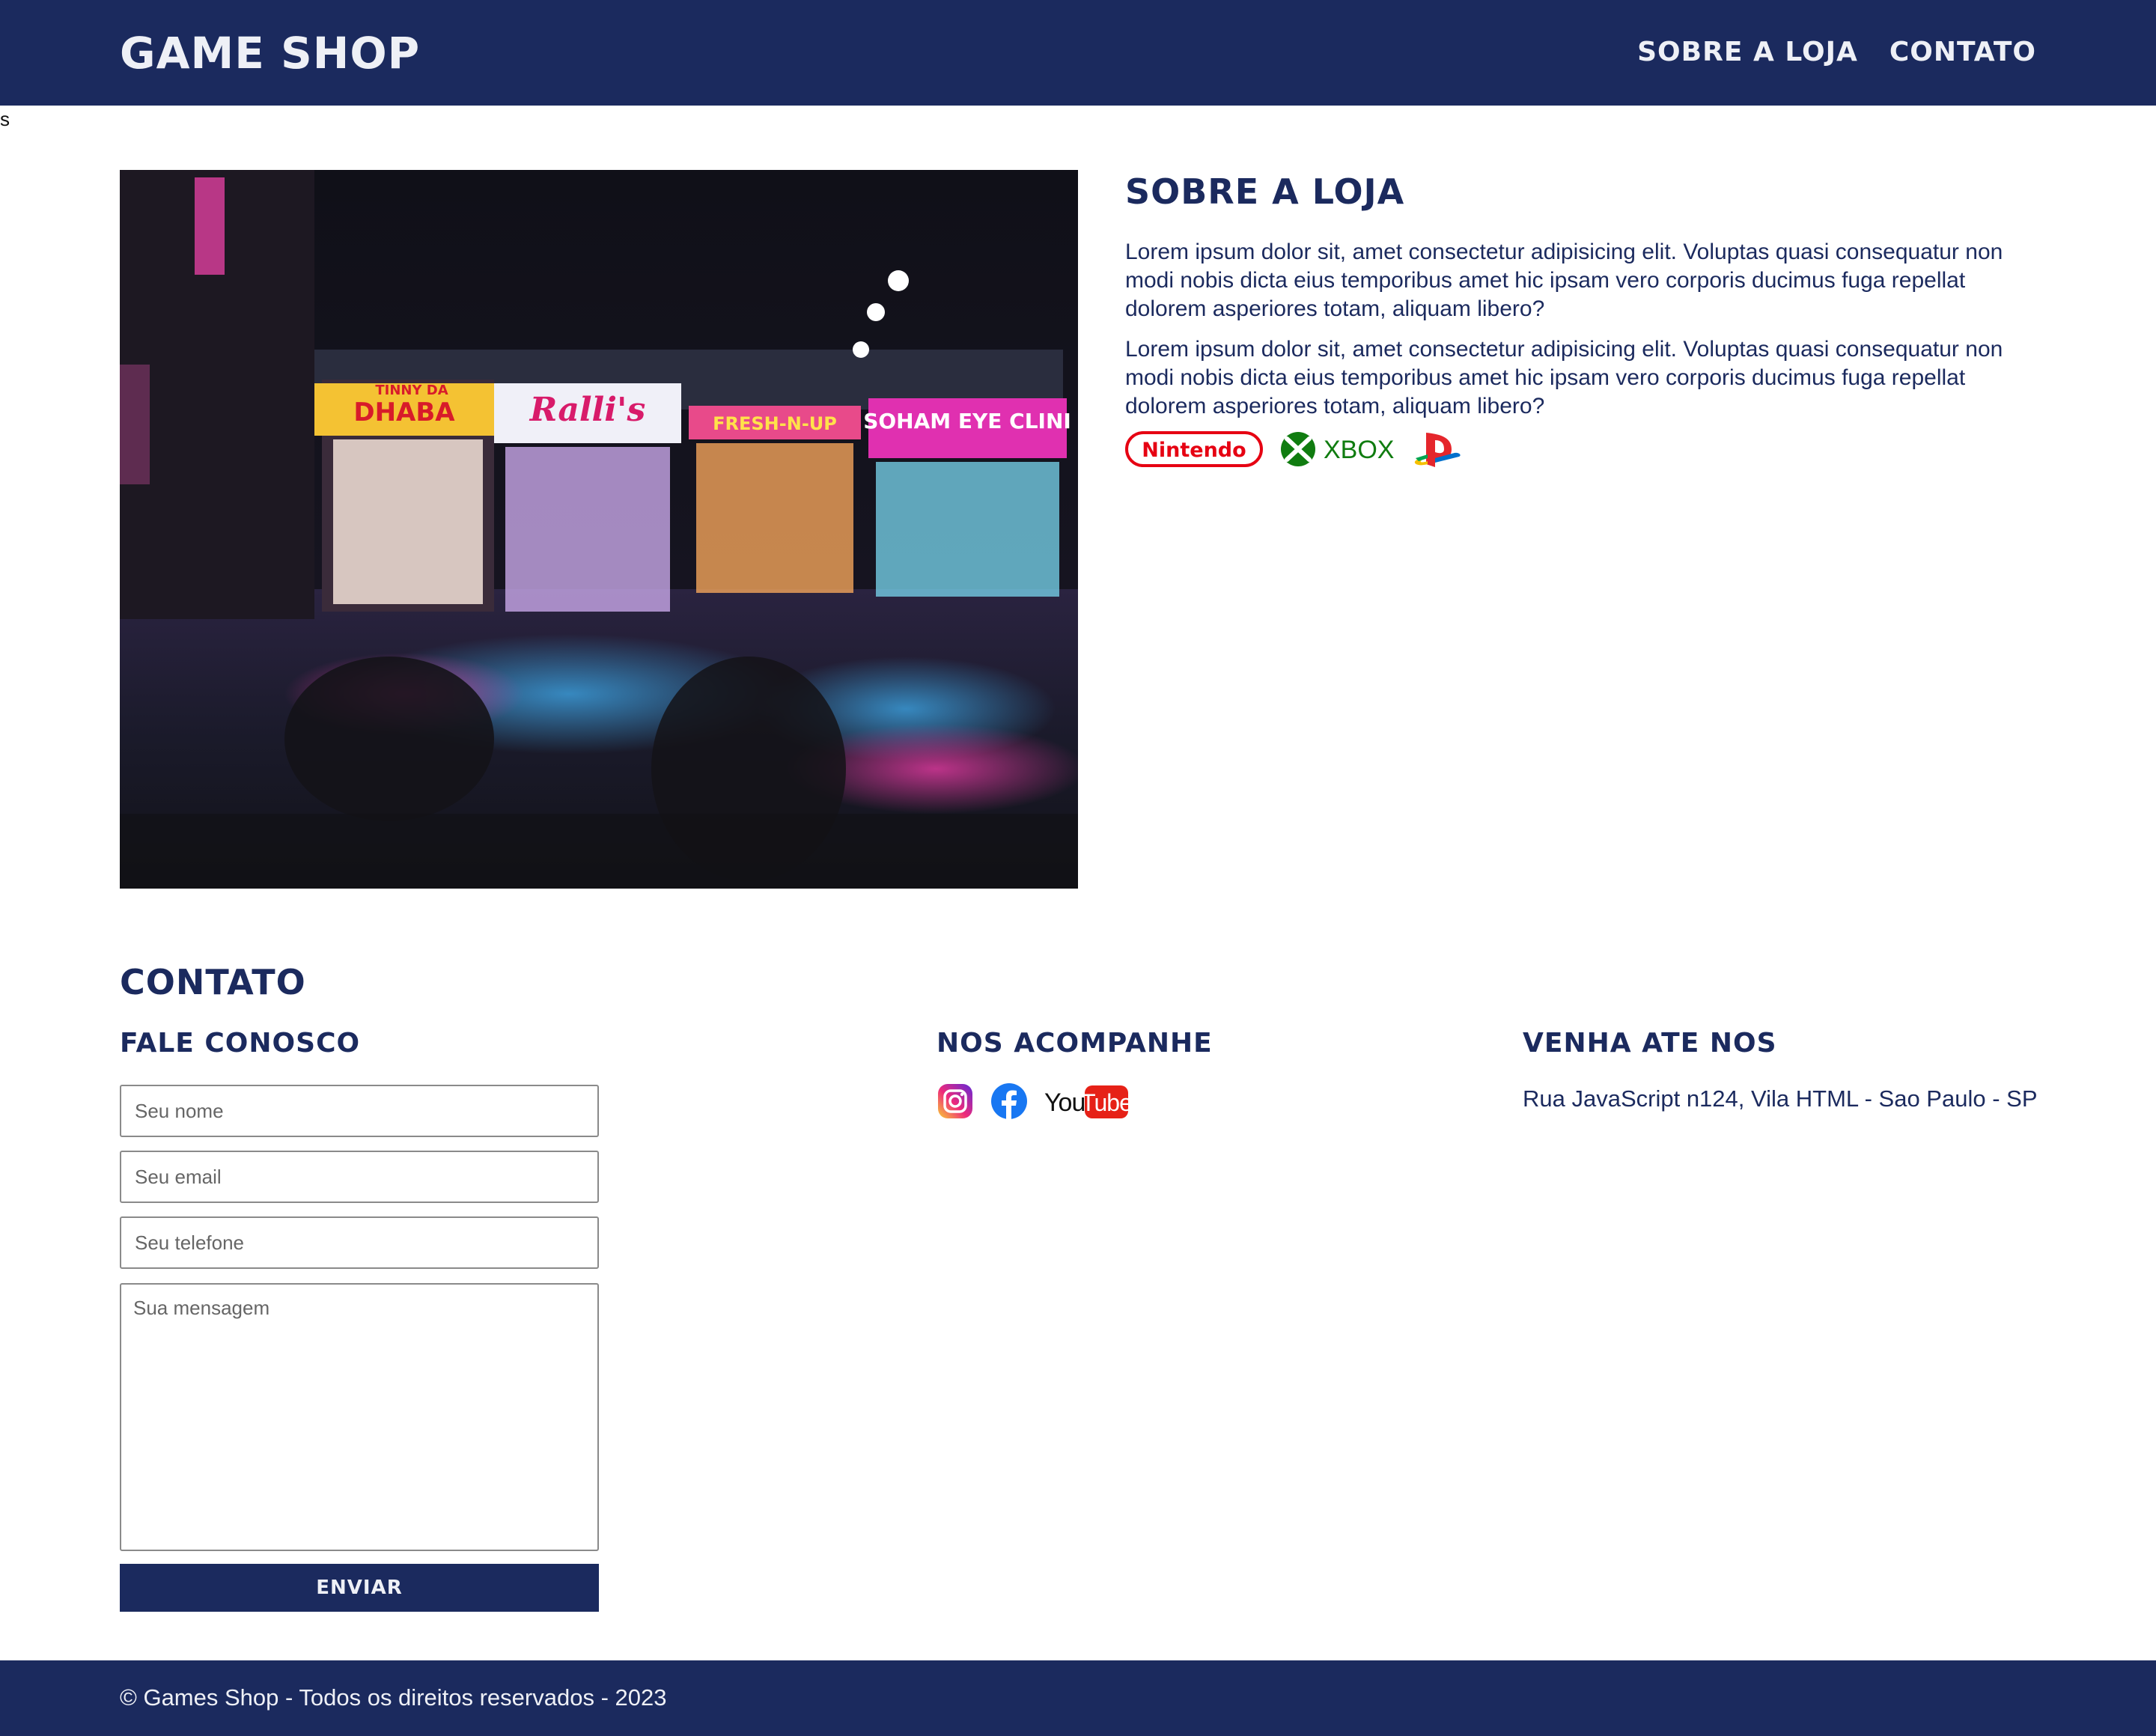 This screenshot has height=1736, width=2156. What do you see at coordinates (270, 53) in the screenshot?
I see `site-logo: GAME SHOP` at bounding box center [270, 53].